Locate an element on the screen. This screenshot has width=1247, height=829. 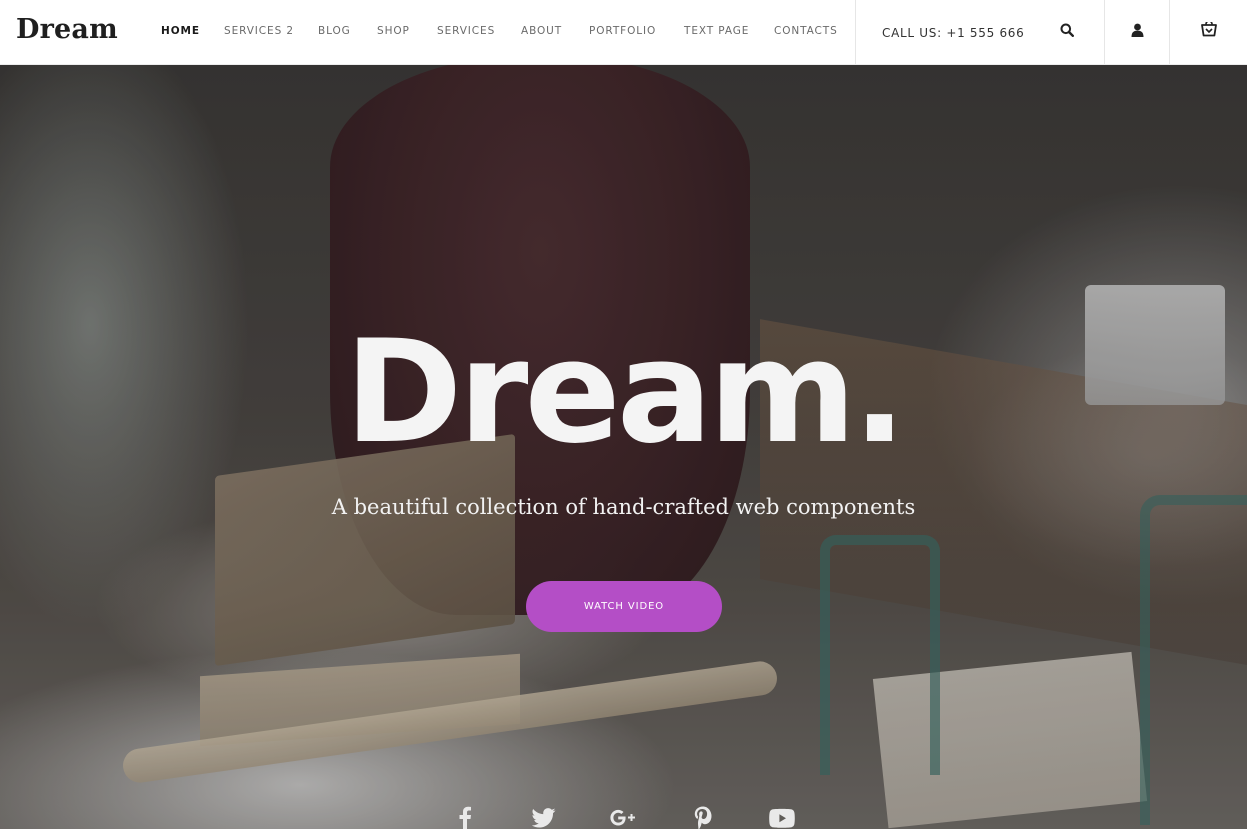
call-us-text: CALL US: +1 555 666 is located at coordinates (953, 33).